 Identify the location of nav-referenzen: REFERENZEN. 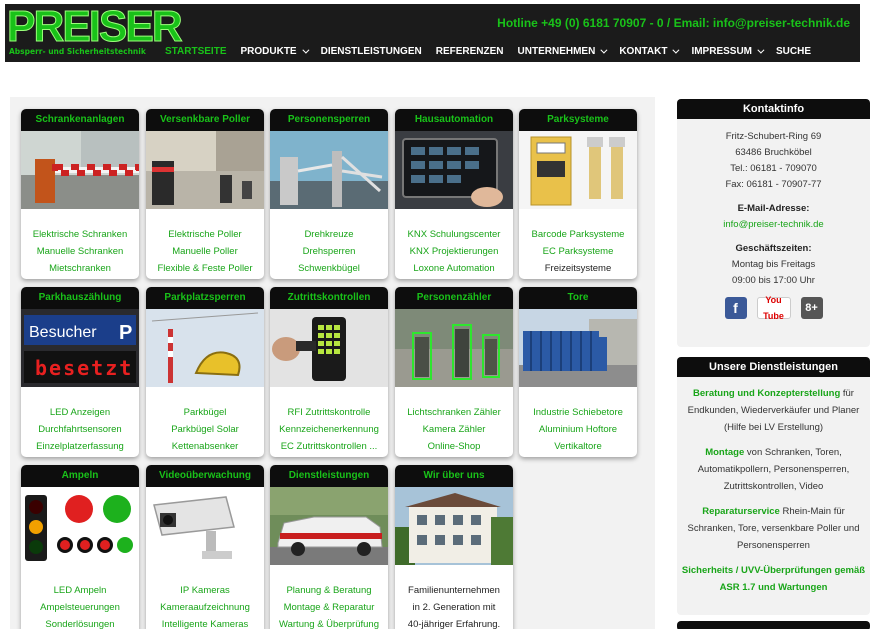
(470, 51).